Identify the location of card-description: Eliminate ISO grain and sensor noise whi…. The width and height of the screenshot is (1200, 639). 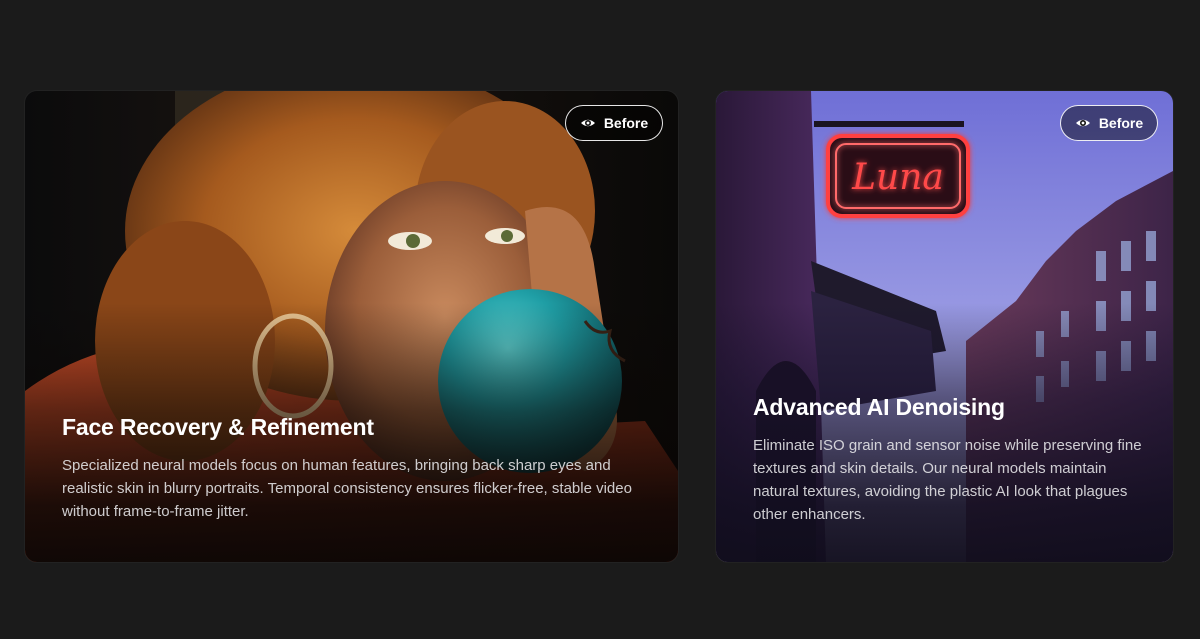
(947, 480).